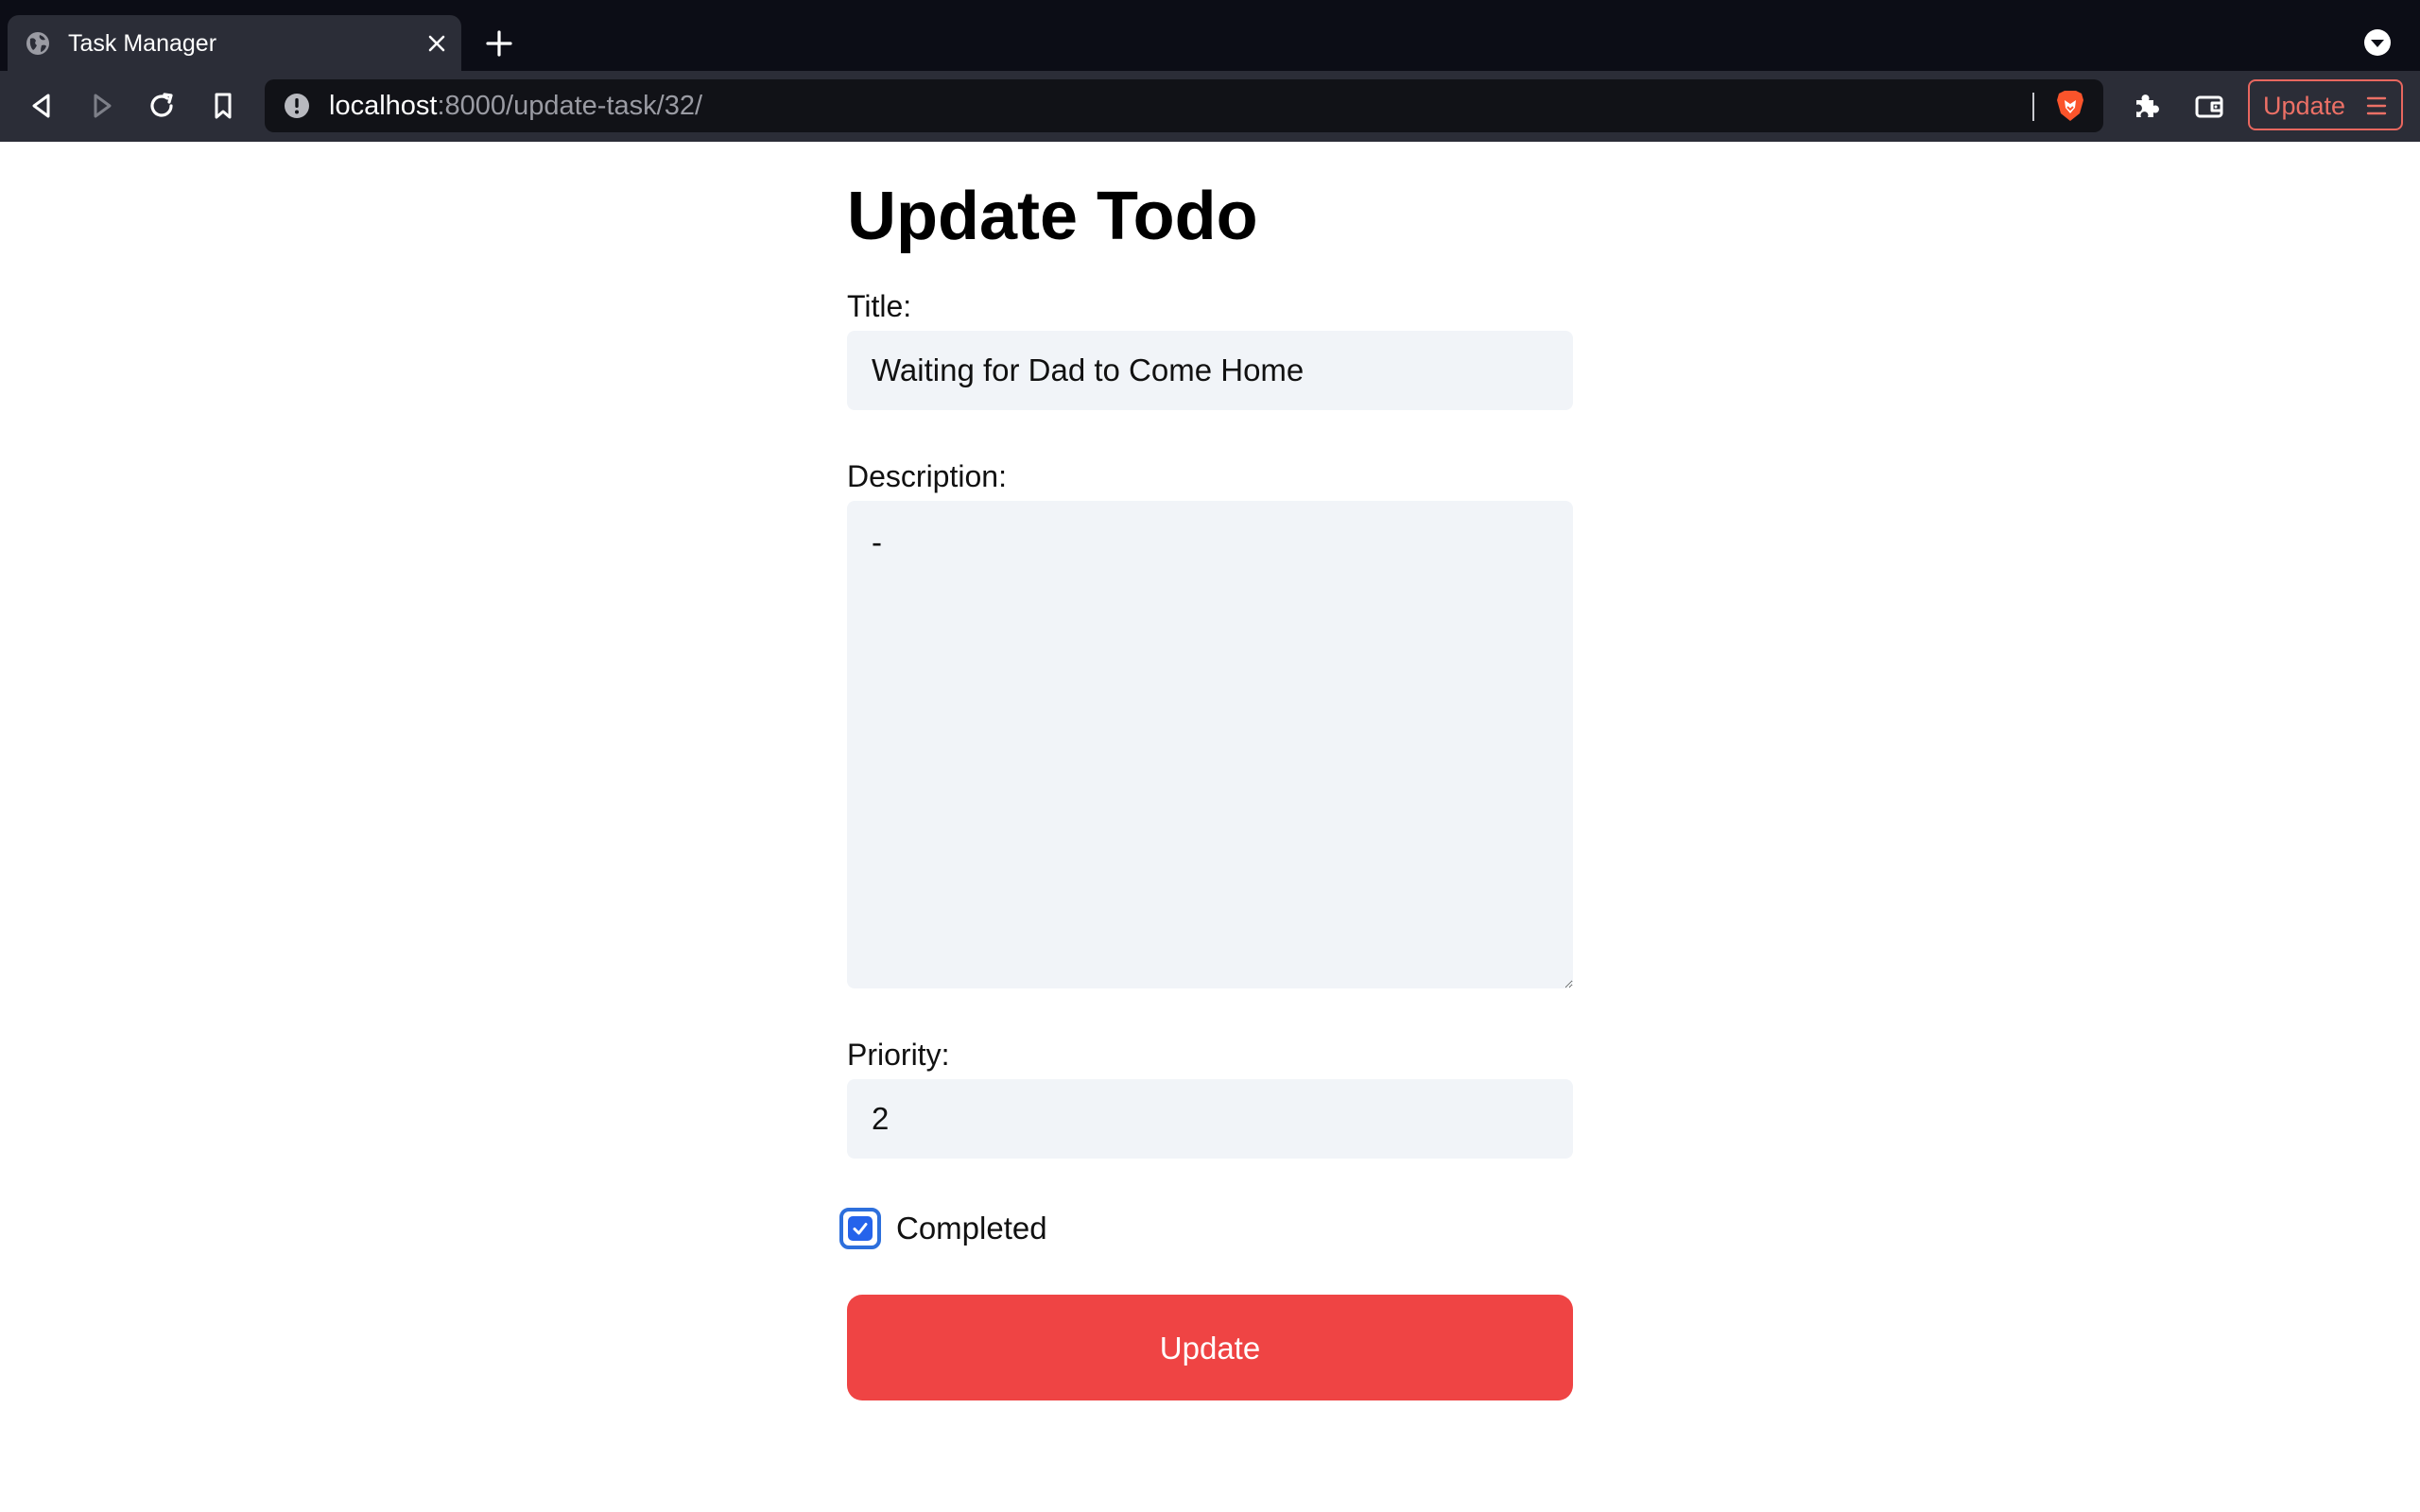 This screenshot has width=2420, height=1512. What do you see at coordinates (162, 106) in the screenshot?
I see `reload-icon` at bounding box center [162, 106].